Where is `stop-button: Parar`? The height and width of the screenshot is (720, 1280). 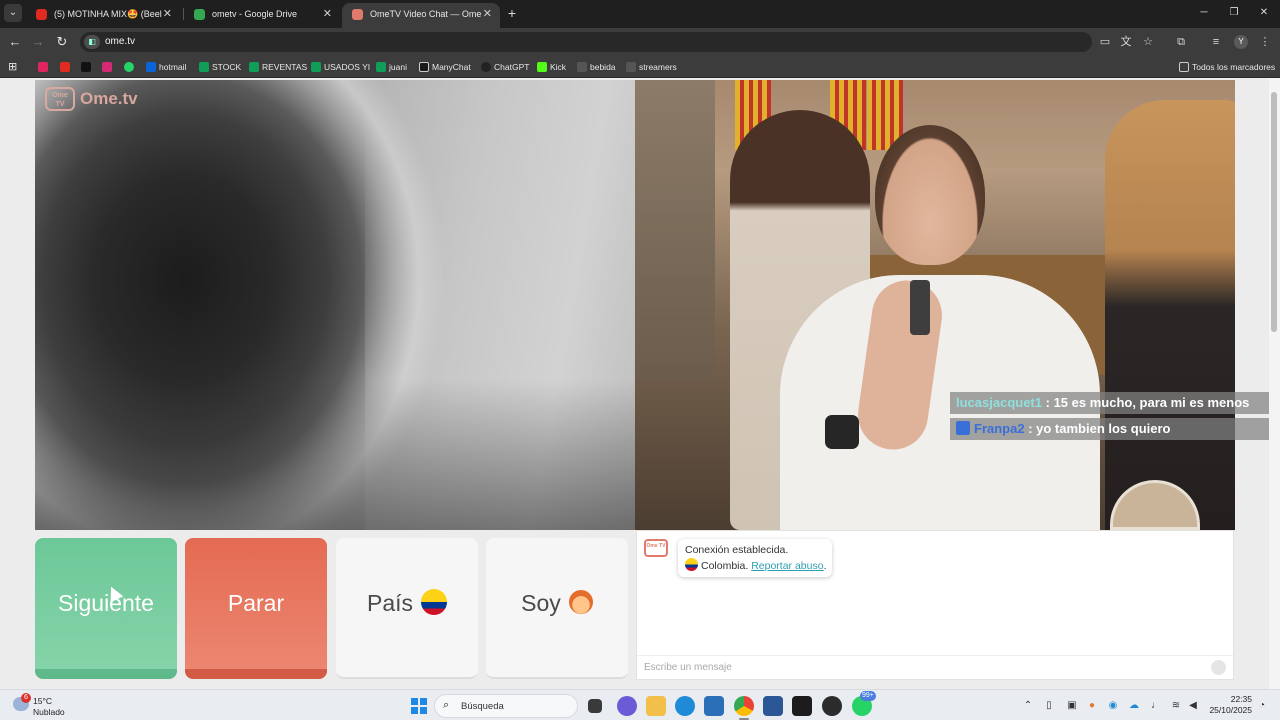
stop-button: Parar is located at coordinates (256, 608).